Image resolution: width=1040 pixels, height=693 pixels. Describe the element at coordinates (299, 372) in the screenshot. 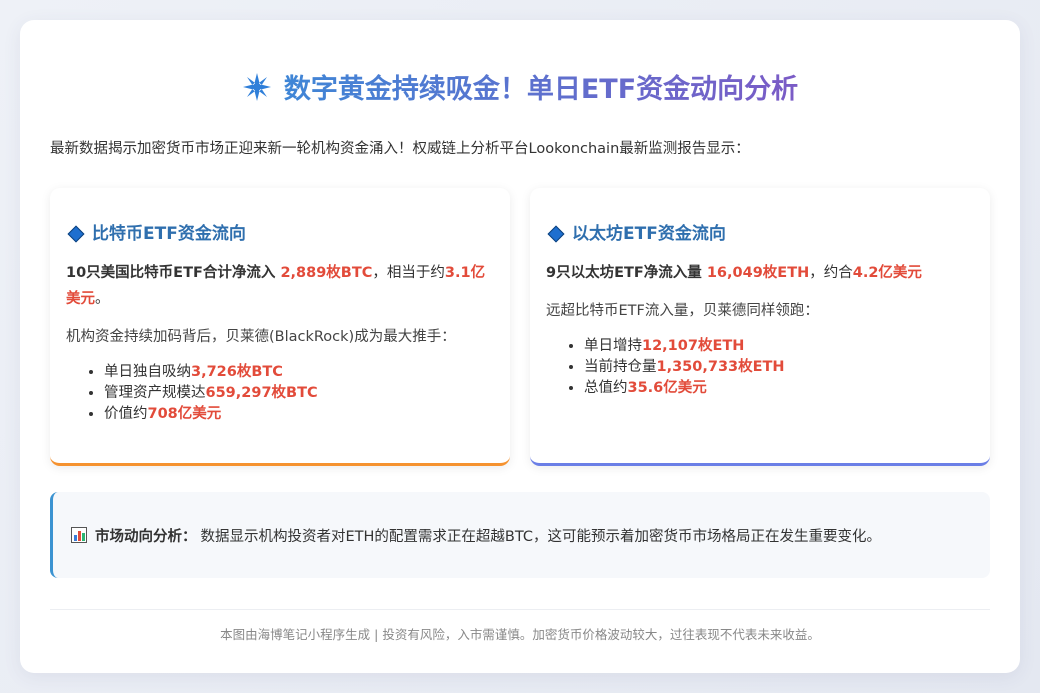

I see `list-item: 单日独自吸纳3,726枚BTC` at that location.